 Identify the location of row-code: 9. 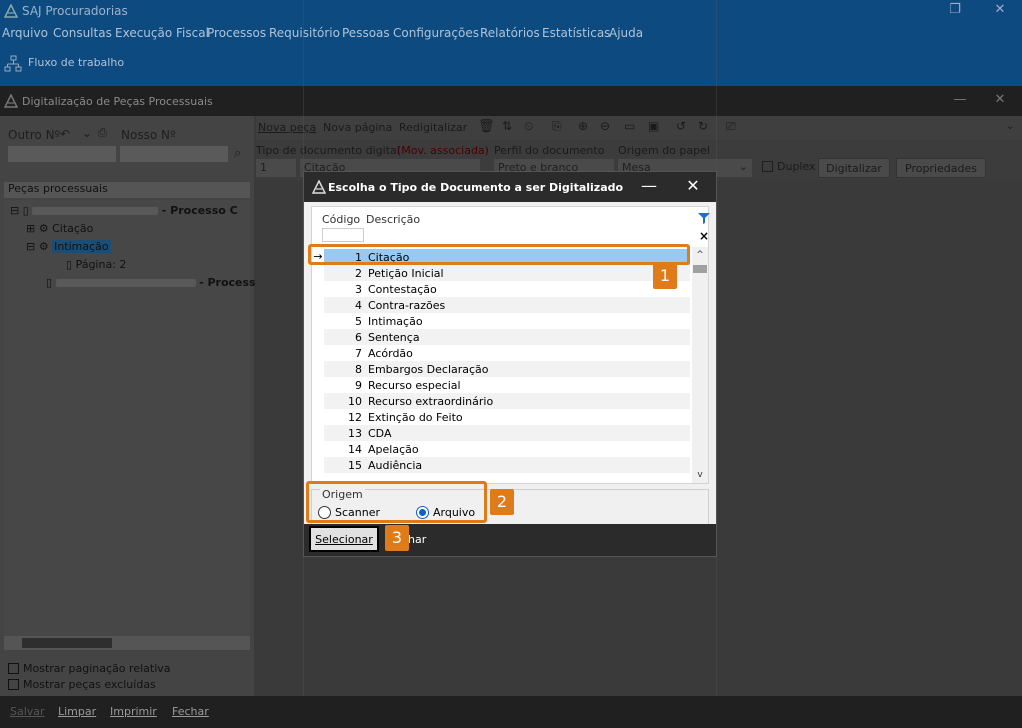
(358, 385).